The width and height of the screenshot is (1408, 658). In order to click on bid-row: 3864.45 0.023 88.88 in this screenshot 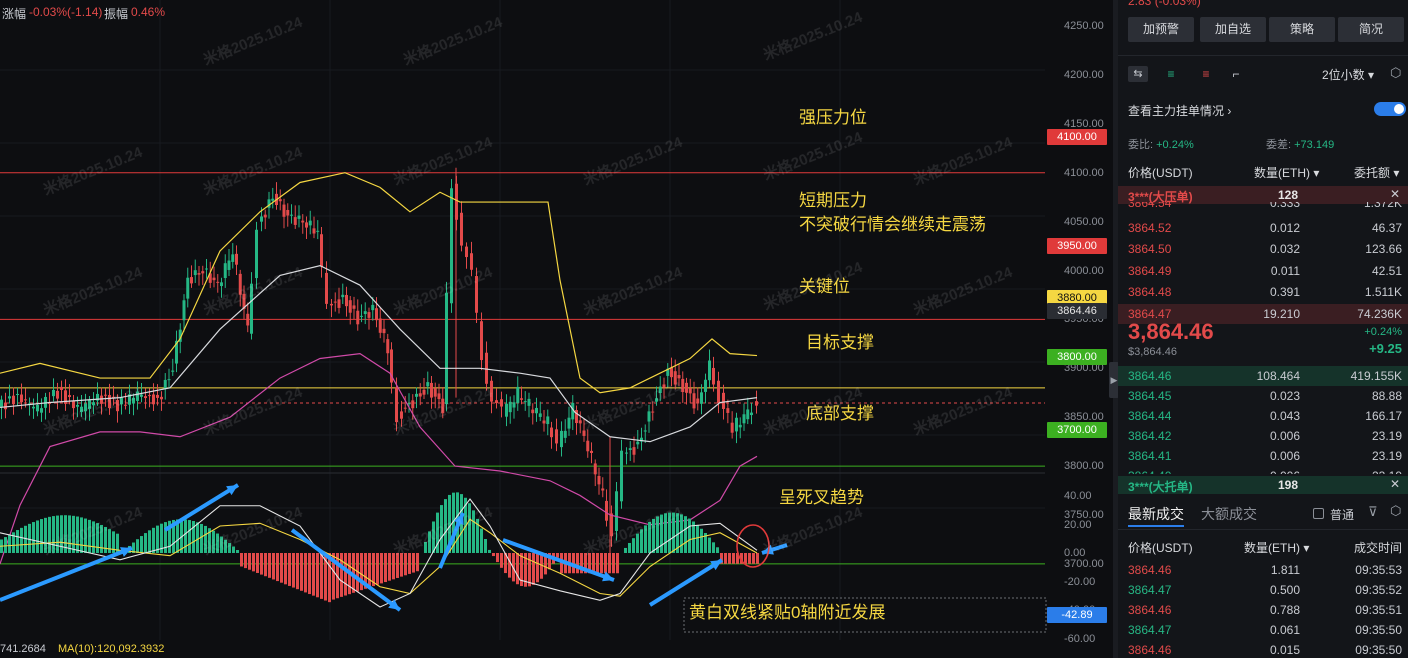, I will do `click(1263, 396)`.